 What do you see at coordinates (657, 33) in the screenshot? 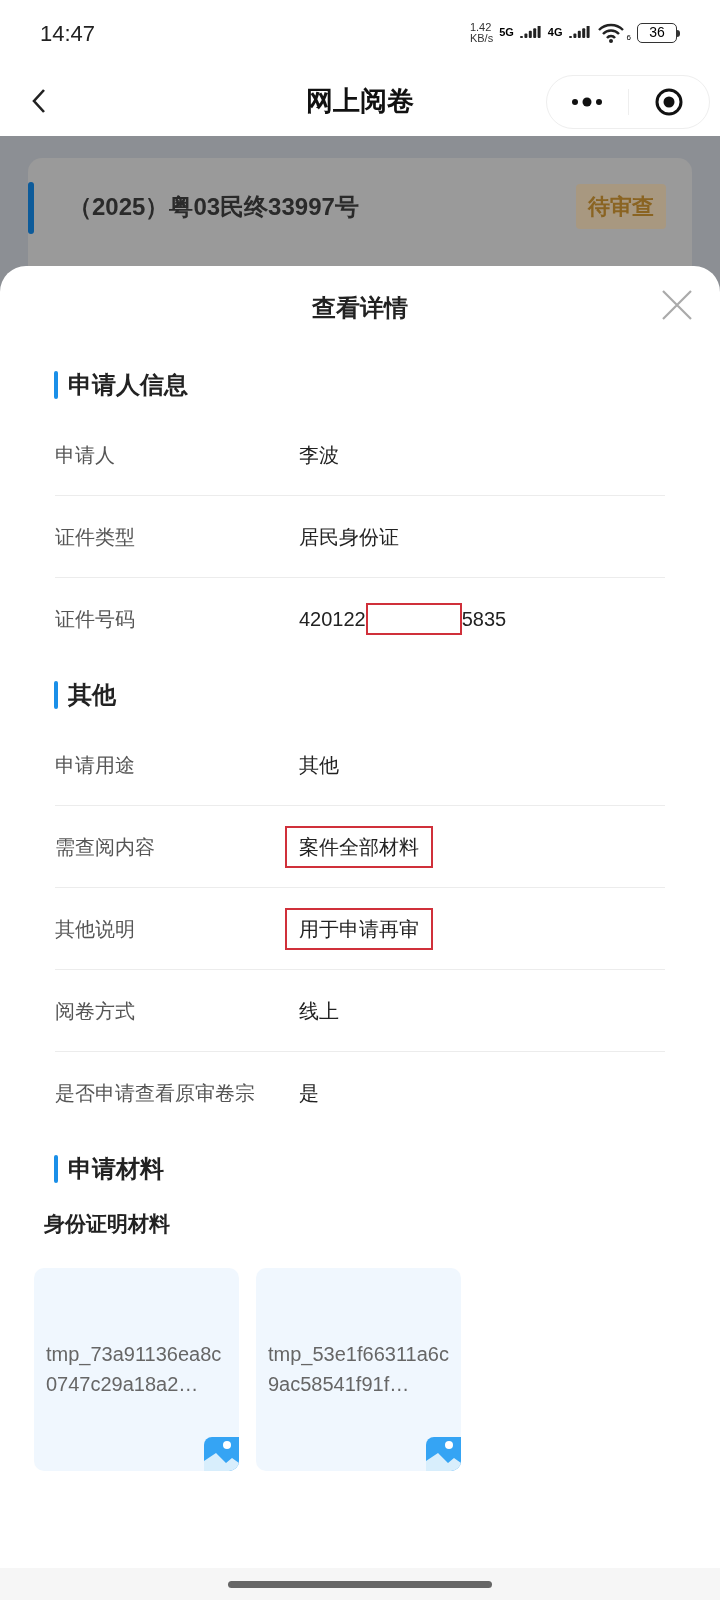
I see `battery-indicator: 36` at bounding box center [657, 33].